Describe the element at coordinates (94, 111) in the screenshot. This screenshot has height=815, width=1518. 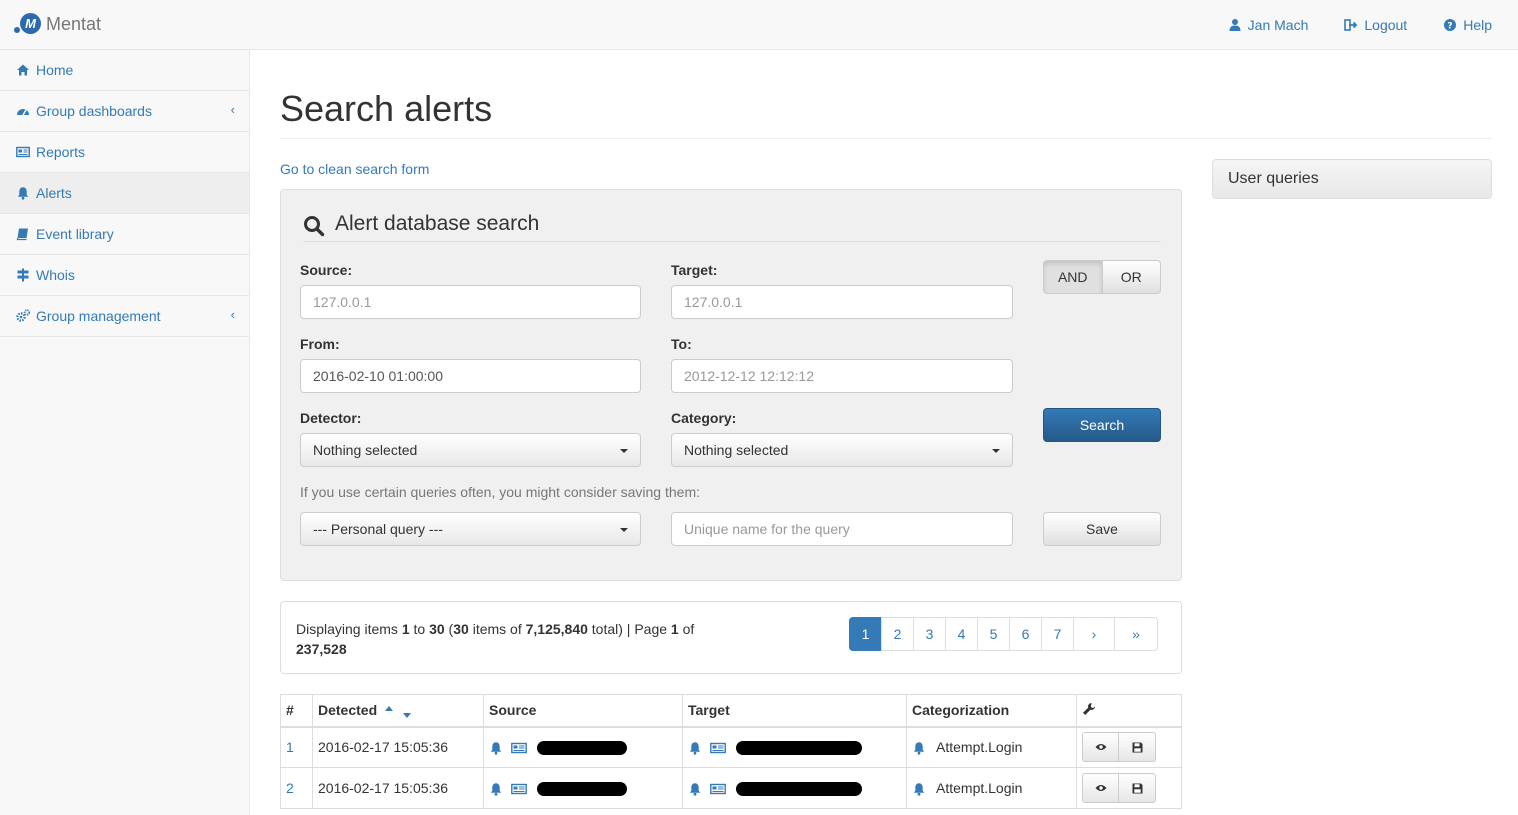
I see `sidebar-item-label: Group dashboards` at that location.